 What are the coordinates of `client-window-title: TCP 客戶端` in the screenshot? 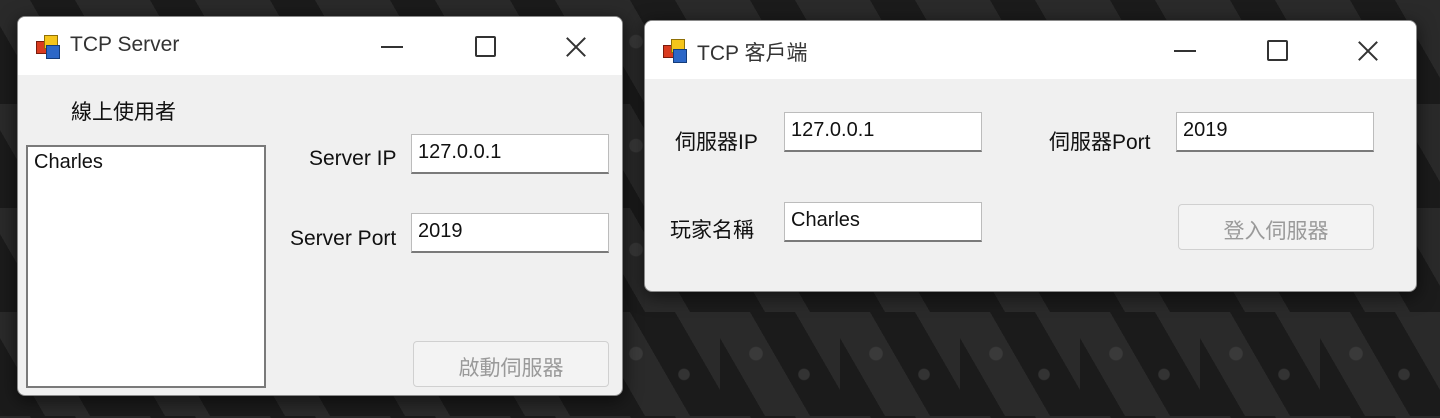 It's located at (752, 53).